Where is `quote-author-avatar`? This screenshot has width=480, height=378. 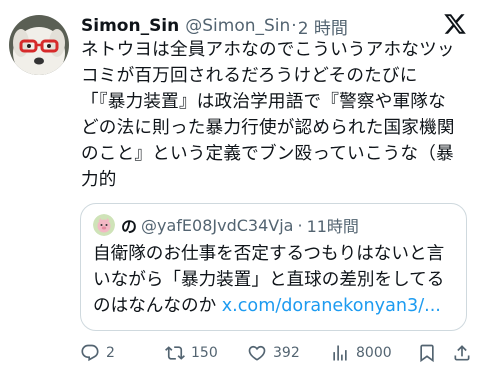
quote-author-avatar is located at coordinates (104, 225).